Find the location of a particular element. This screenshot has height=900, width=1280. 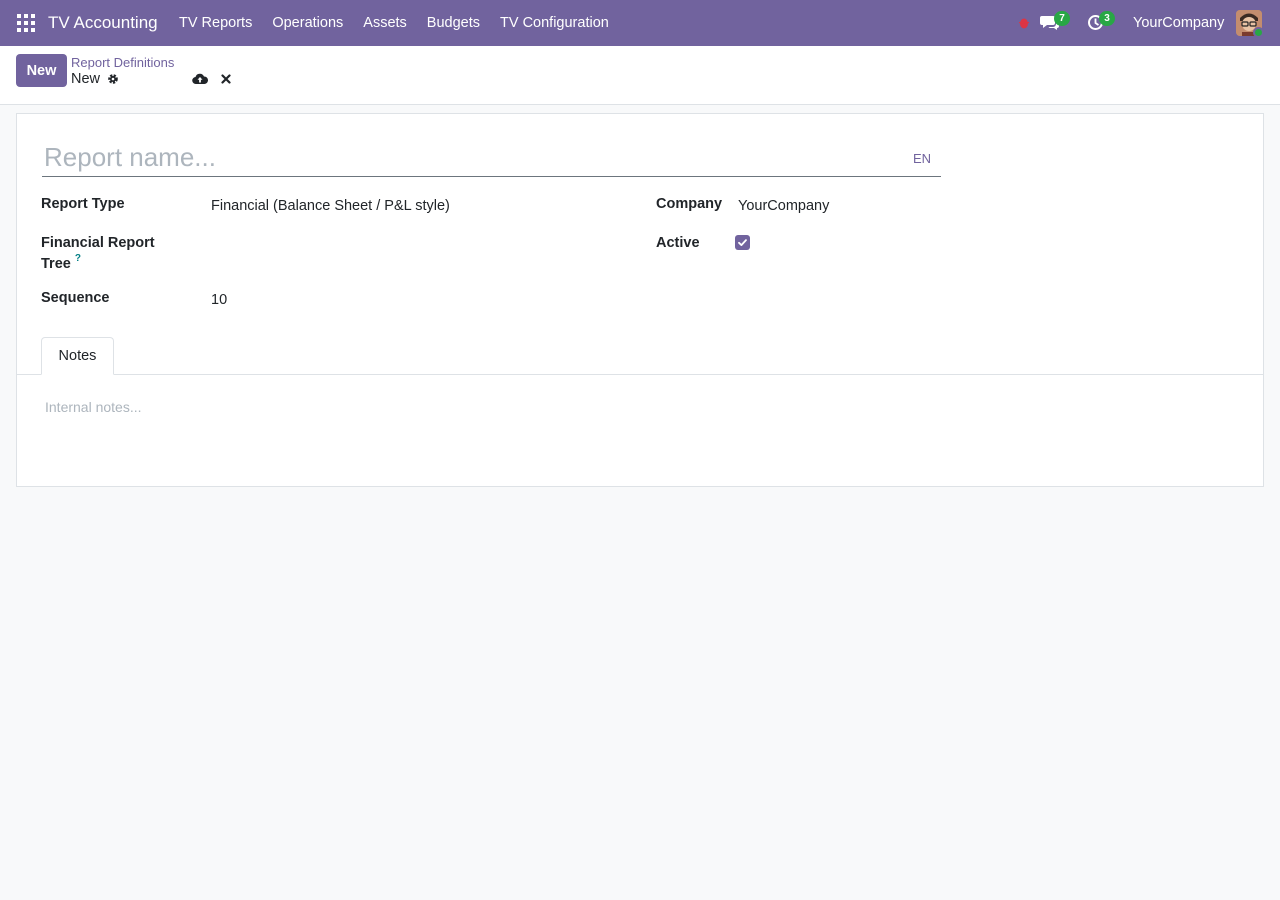

control-panel: New Report Definitions New is located at coordinates (640, 75).